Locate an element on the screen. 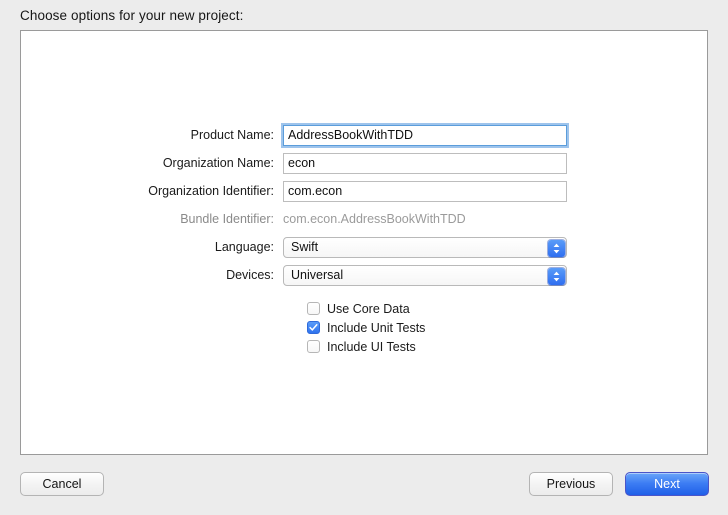 This screenshot has width=728, height=515. checkbox-use-core-data: Use Core Data is located at coordinates (508, 308).